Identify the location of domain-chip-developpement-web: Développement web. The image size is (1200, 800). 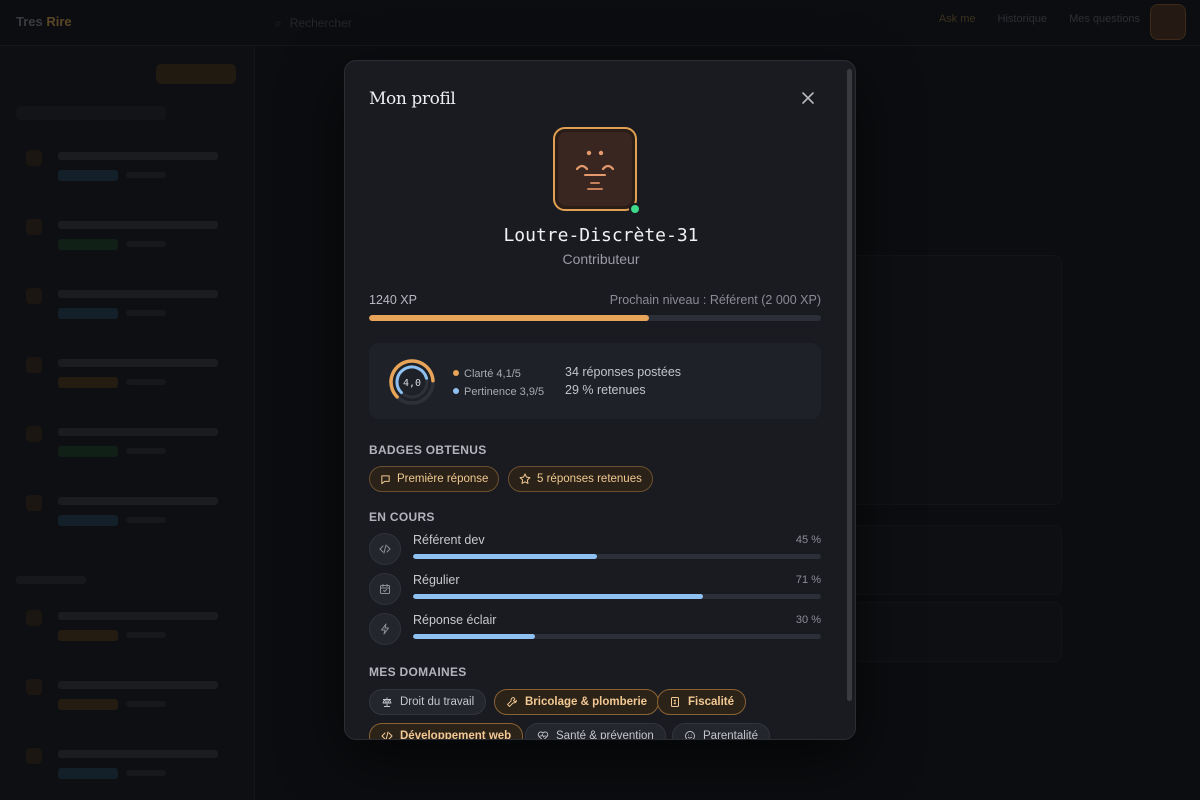
(446, 731).